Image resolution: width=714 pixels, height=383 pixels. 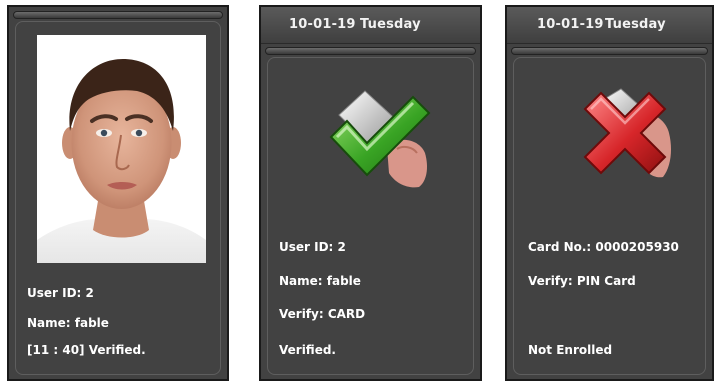 What do you see at coordinates (307, 350) in the screenshot?
I see `verification-status-text: Verified.` at bounding box center [307, 350].